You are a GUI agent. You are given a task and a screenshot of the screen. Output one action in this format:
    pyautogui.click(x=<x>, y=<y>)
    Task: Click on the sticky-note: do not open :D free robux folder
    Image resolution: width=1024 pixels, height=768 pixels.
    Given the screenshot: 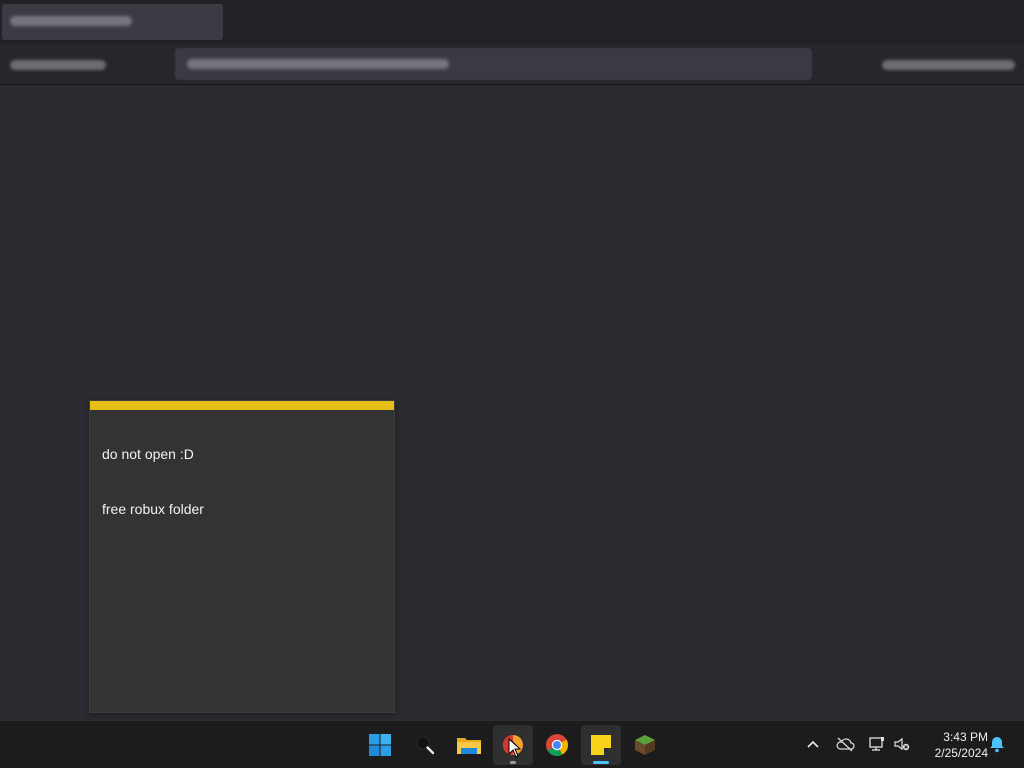 What is the action you would take?
    pyautogui.click(x=242, y=556)
    